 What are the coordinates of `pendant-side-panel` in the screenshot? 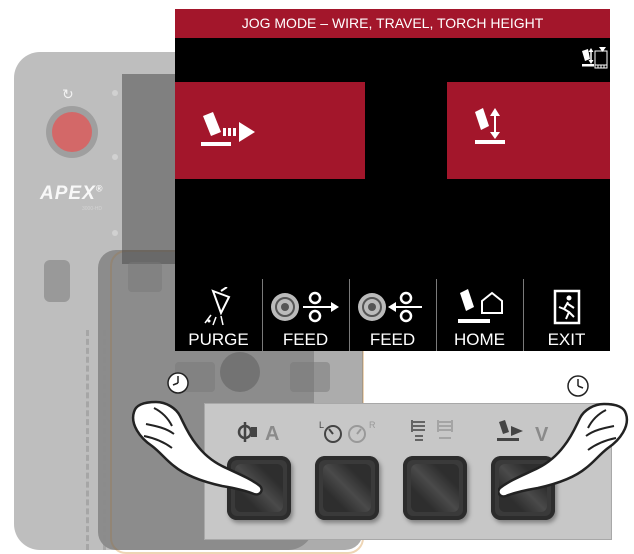 It's located at (150, 169).